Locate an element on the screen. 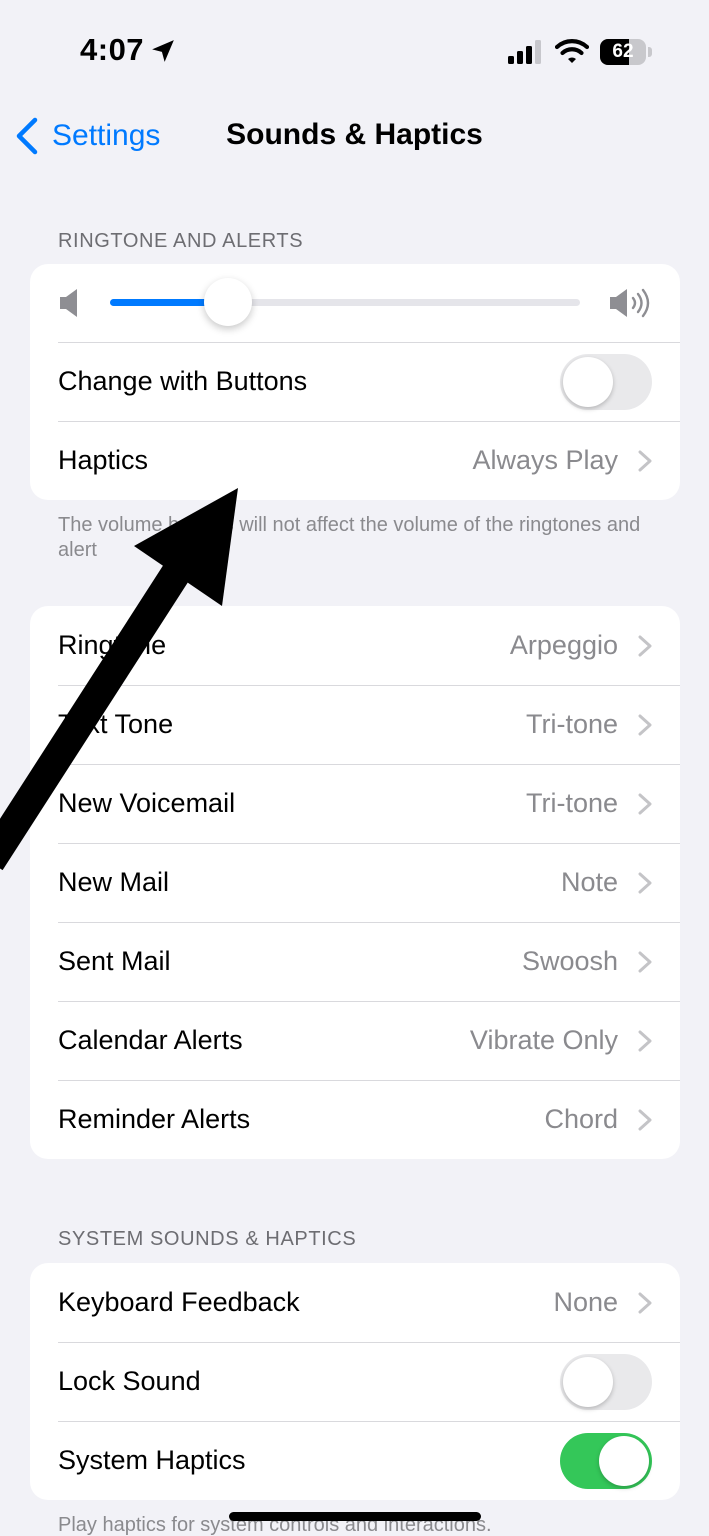 This screenshot has height=1536, width=709. volume-slider-thumb is located at coordinates (227, 302).